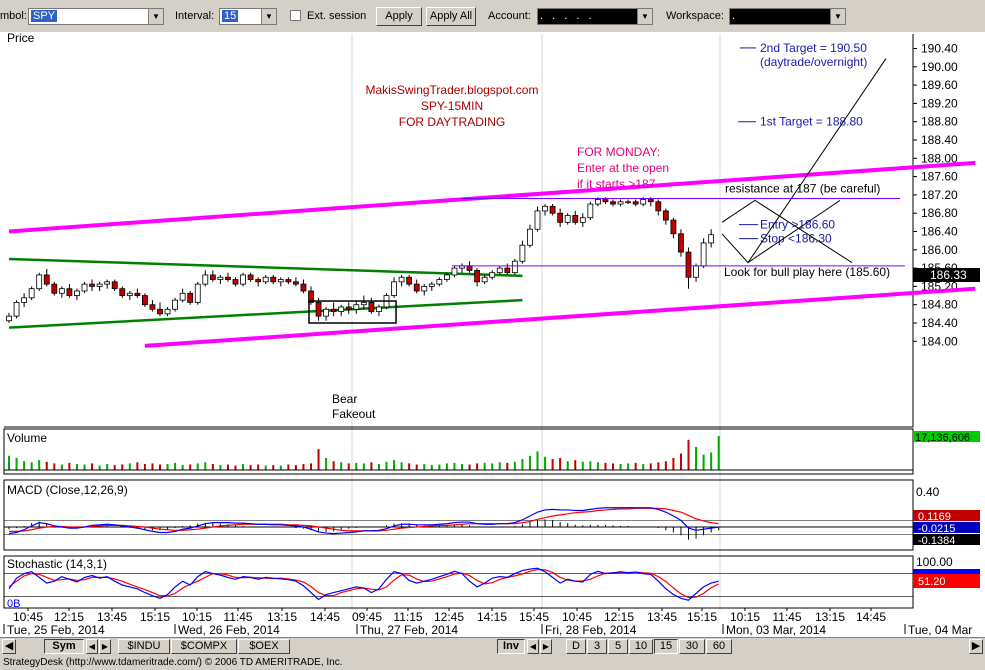 This screenshot has height=670, width=985. What do you see at coordinates (813, 62) in the screenshot?
I see `target2-sublabel: (daytrade/overnight)` at bounding box center [813, 62].